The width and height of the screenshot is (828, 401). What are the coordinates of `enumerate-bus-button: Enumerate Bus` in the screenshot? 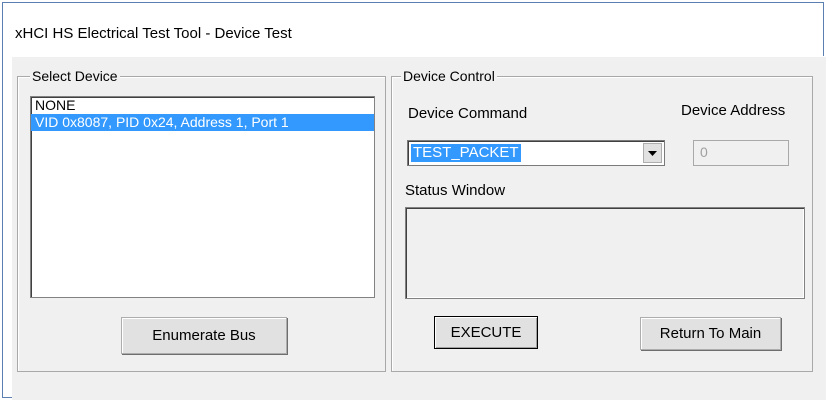 It's located at (204, 335).